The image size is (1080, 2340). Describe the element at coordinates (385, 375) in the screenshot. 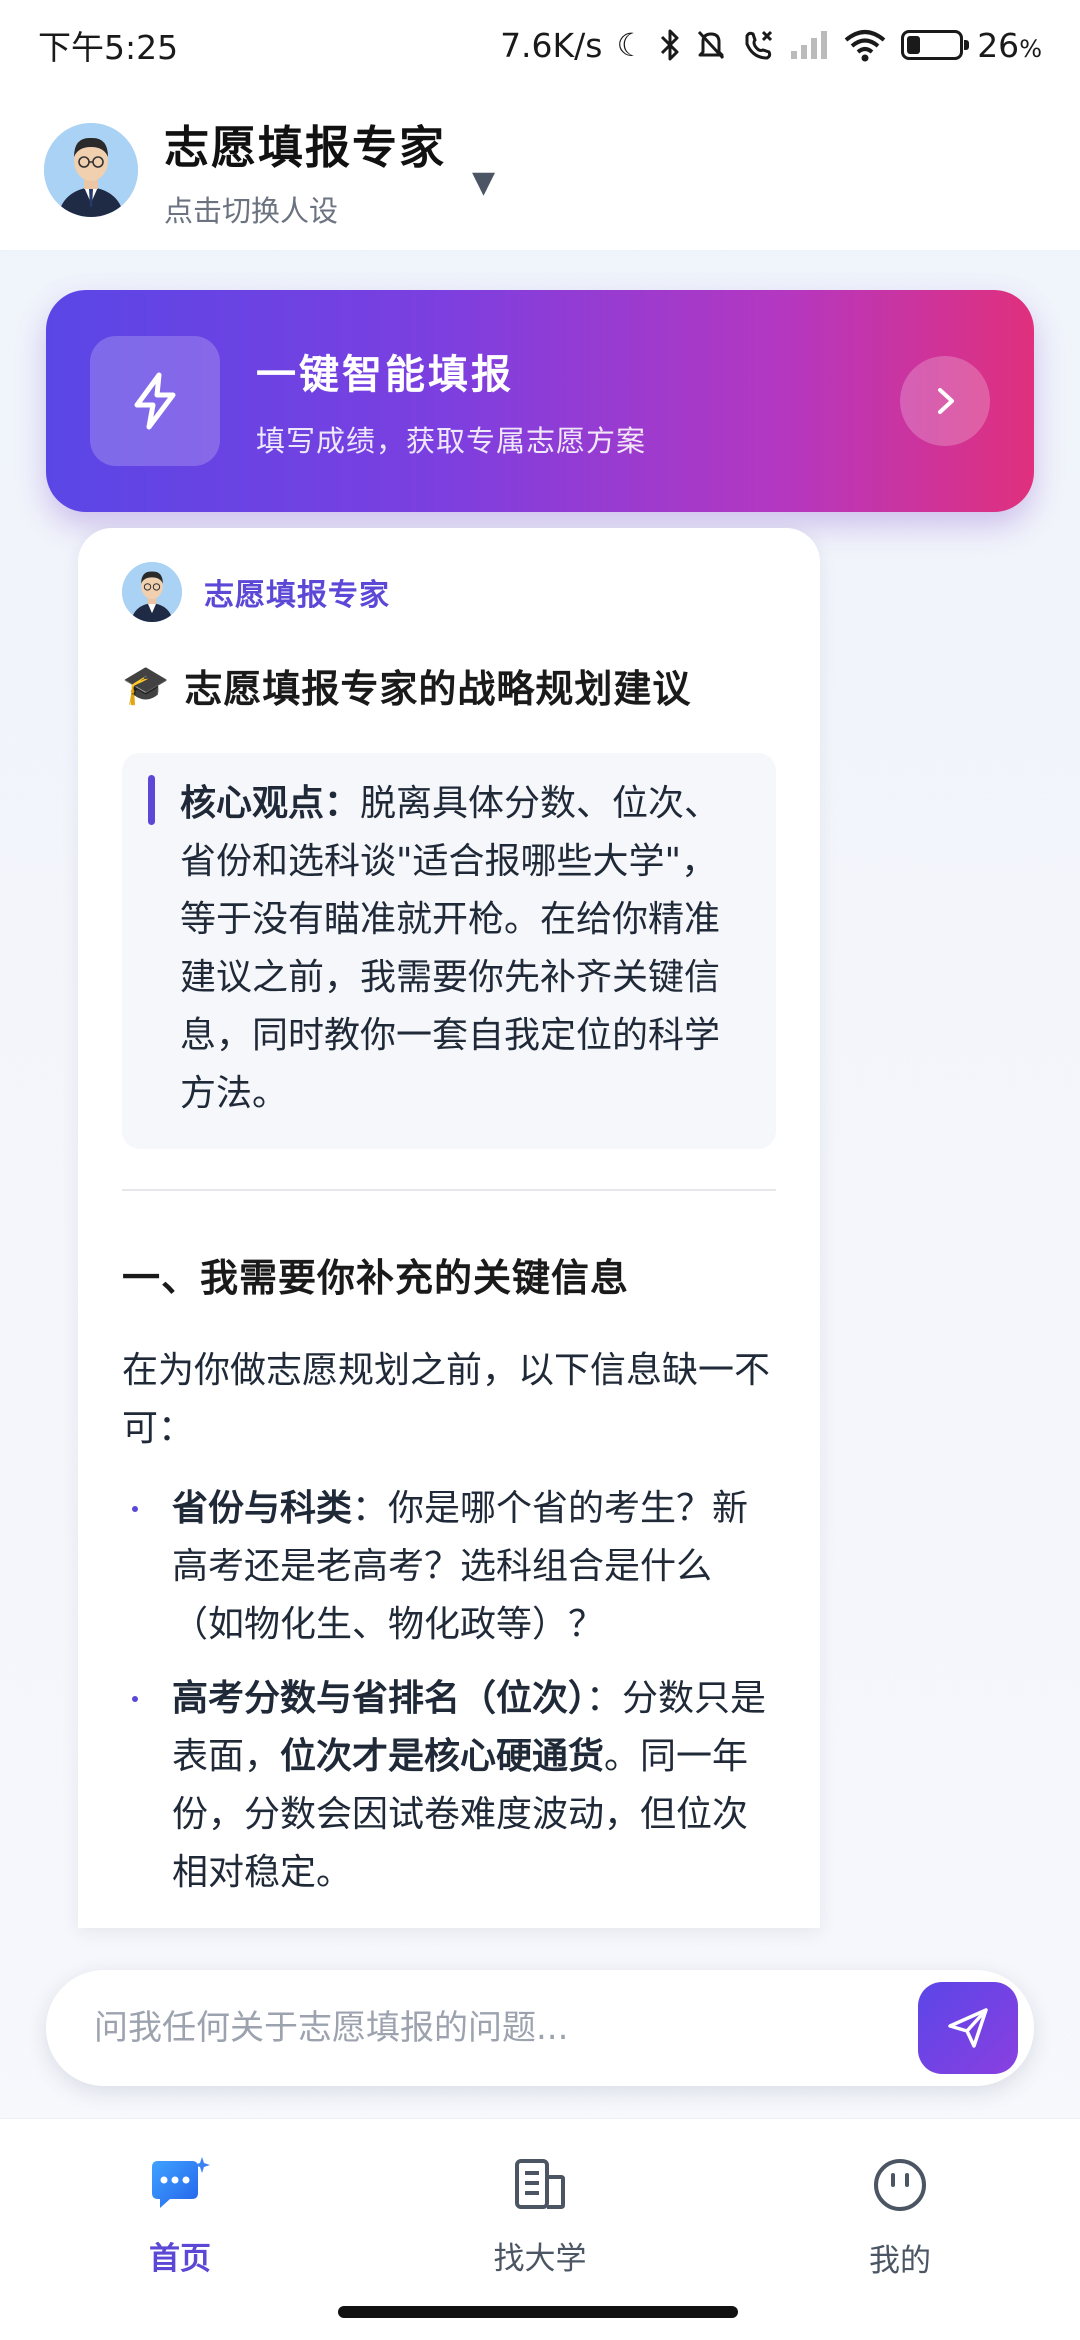

I see `banner-title: 一键智能填报` at that location.